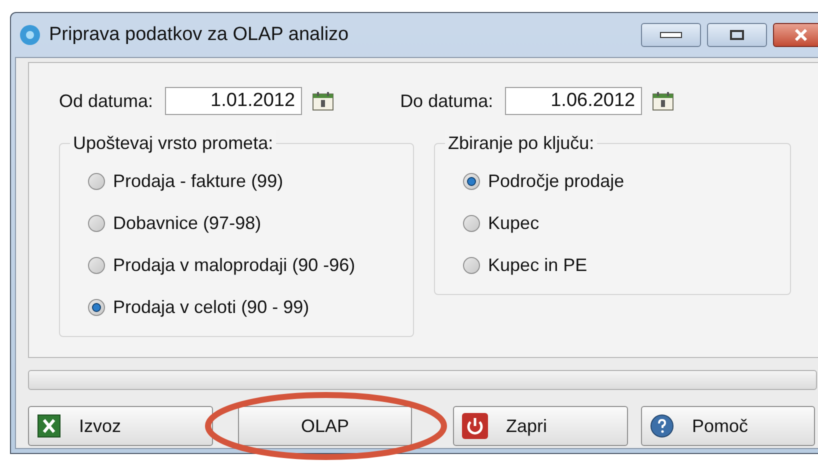 This screenshot has height=463, width=818. Describe the element at coordinates (233, 101) in the screenshot. I see `date-field: 1.01.2012` at that location.